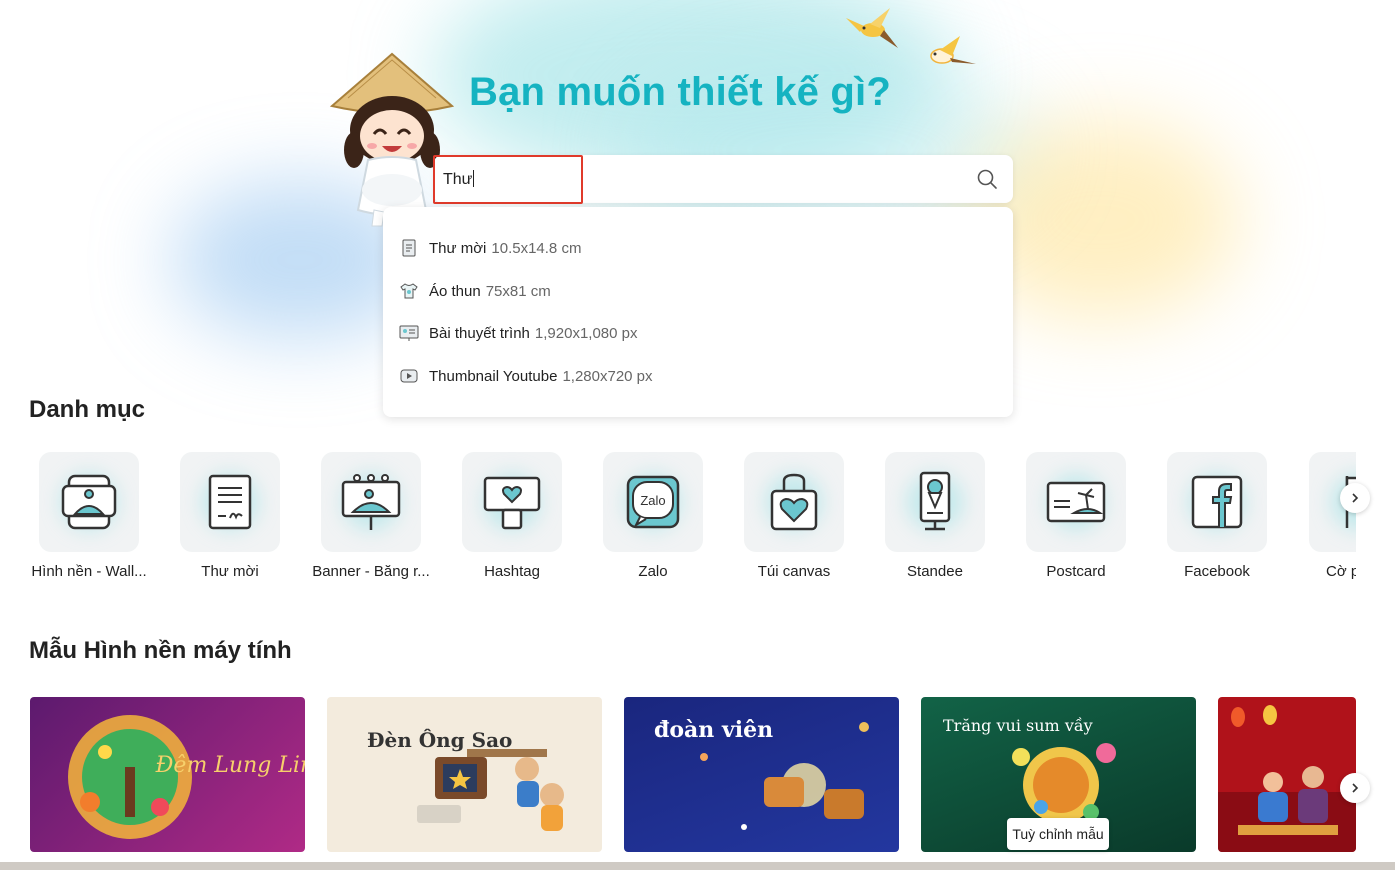 This screenshot has height=870, width=1395. What do you see at coordinates (409, 291) in the screenshot?
I see `tshirt-icon` at bounding box center [409, 291].